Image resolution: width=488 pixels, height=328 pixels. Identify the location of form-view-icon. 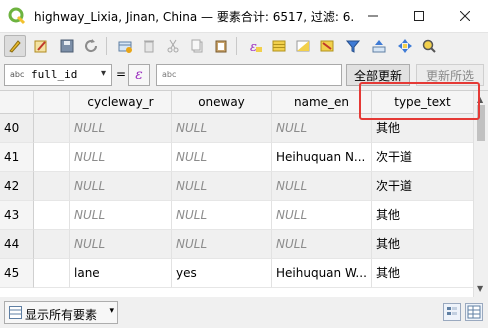
(452, 311).